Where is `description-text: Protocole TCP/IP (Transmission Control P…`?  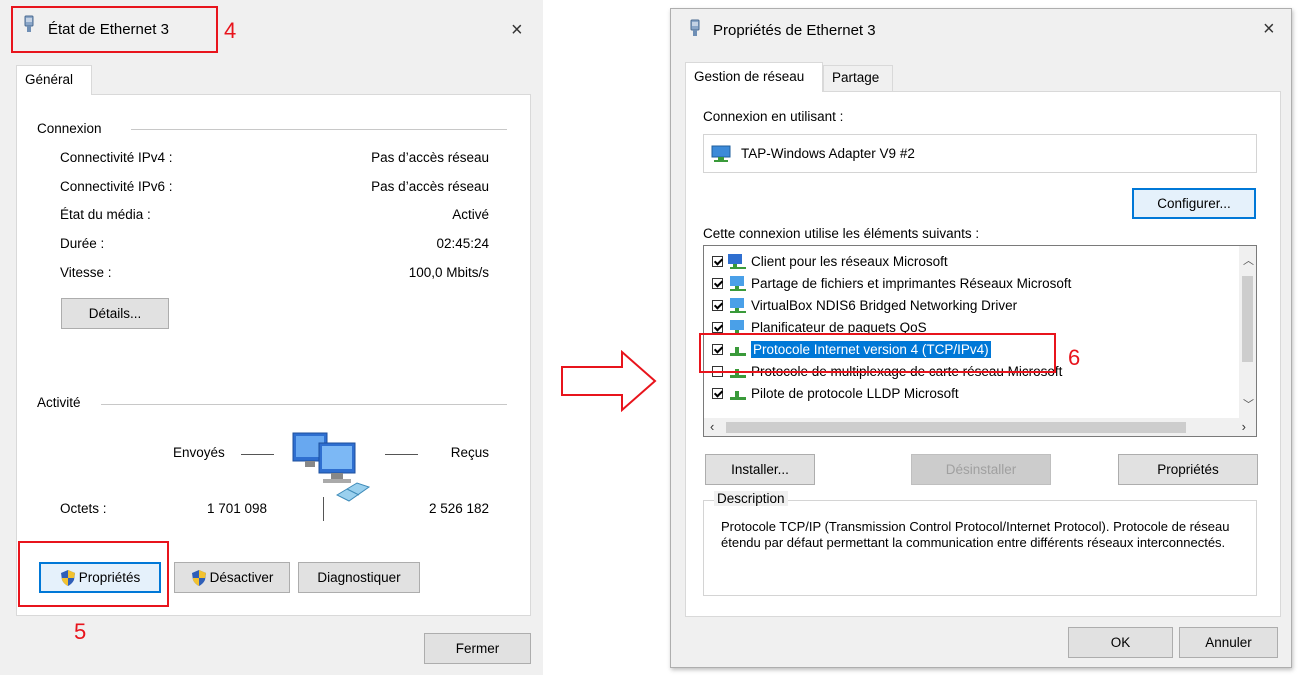 description-text: Protocole TCP/IP (Transmission Control P… is located at coordinates (975, 534).